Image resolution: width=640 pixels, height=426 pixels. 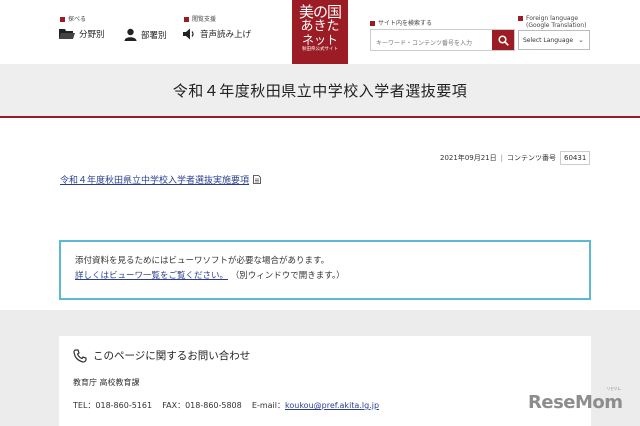 What do you see at coordinates (82, 34) in the screenshot?
I see `browse-by-field-button: 分野別` at bounding box center [82, 34].